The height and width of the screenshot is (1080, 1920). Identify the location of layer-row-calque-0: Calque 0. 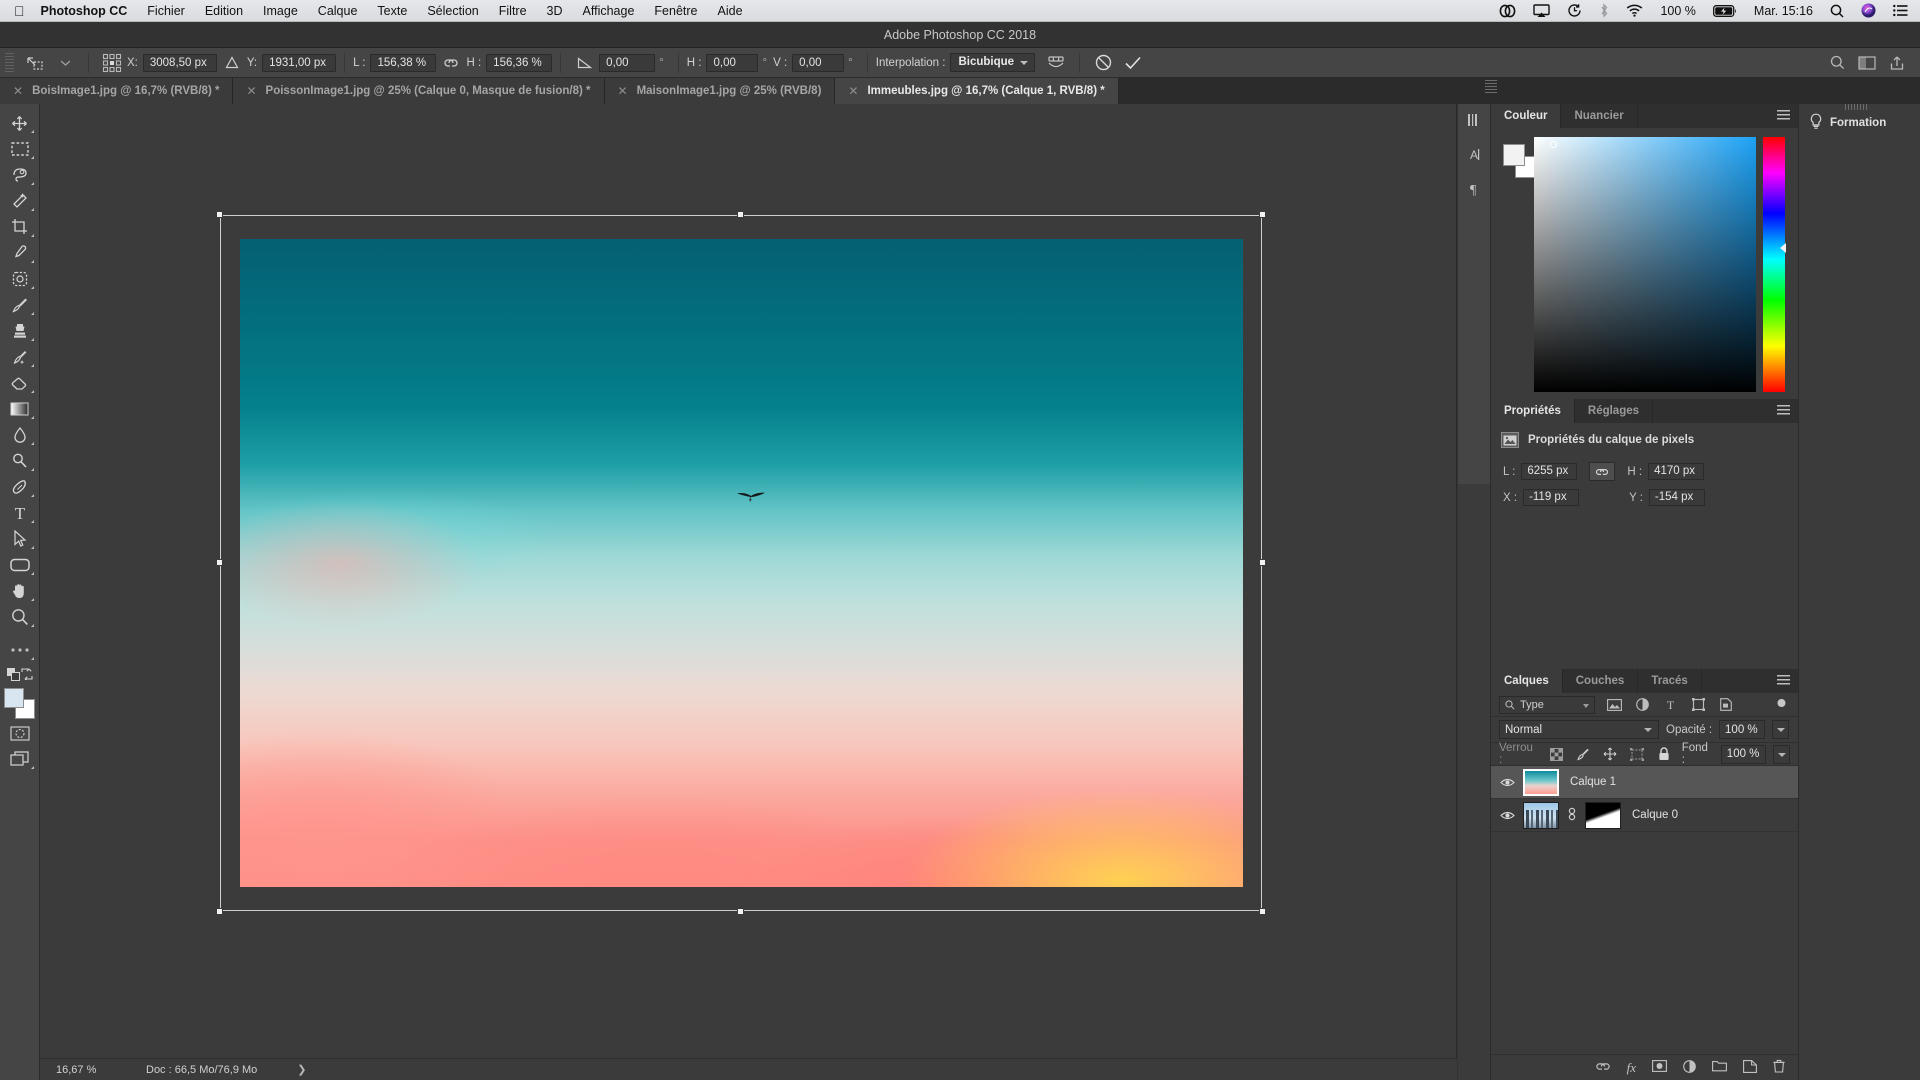
(1644, 815).